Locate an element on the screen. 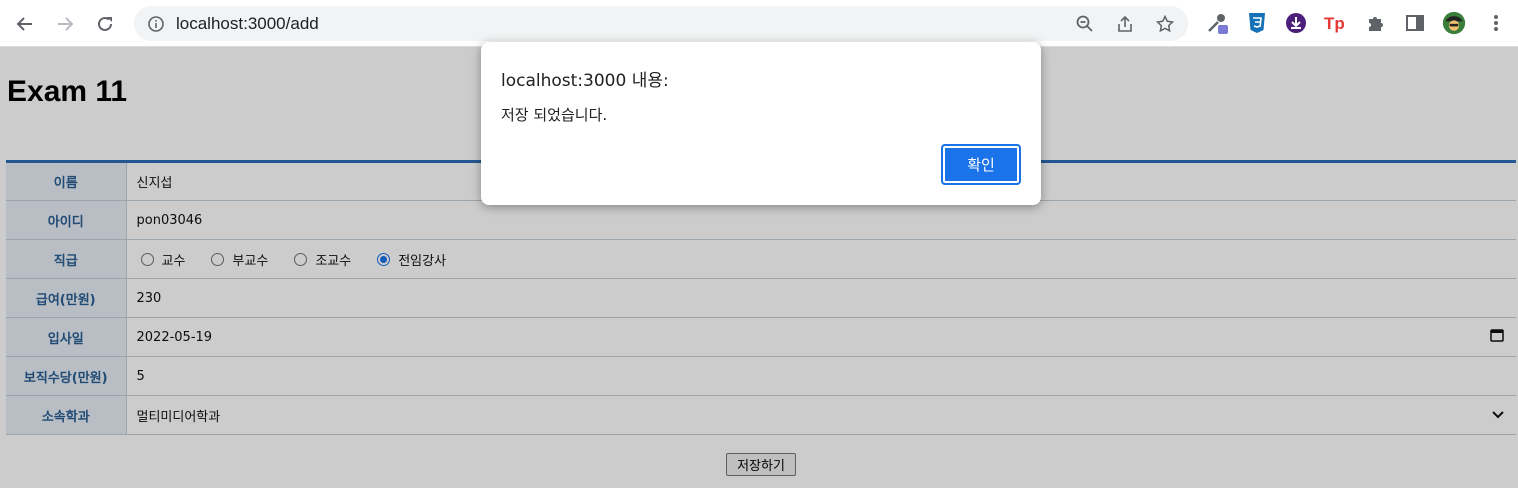 Image resolution: width=1518 pixels, height=488 pixels. dialog-origin-text: localhost:3000 내용: is located at coordinates (585, 81).